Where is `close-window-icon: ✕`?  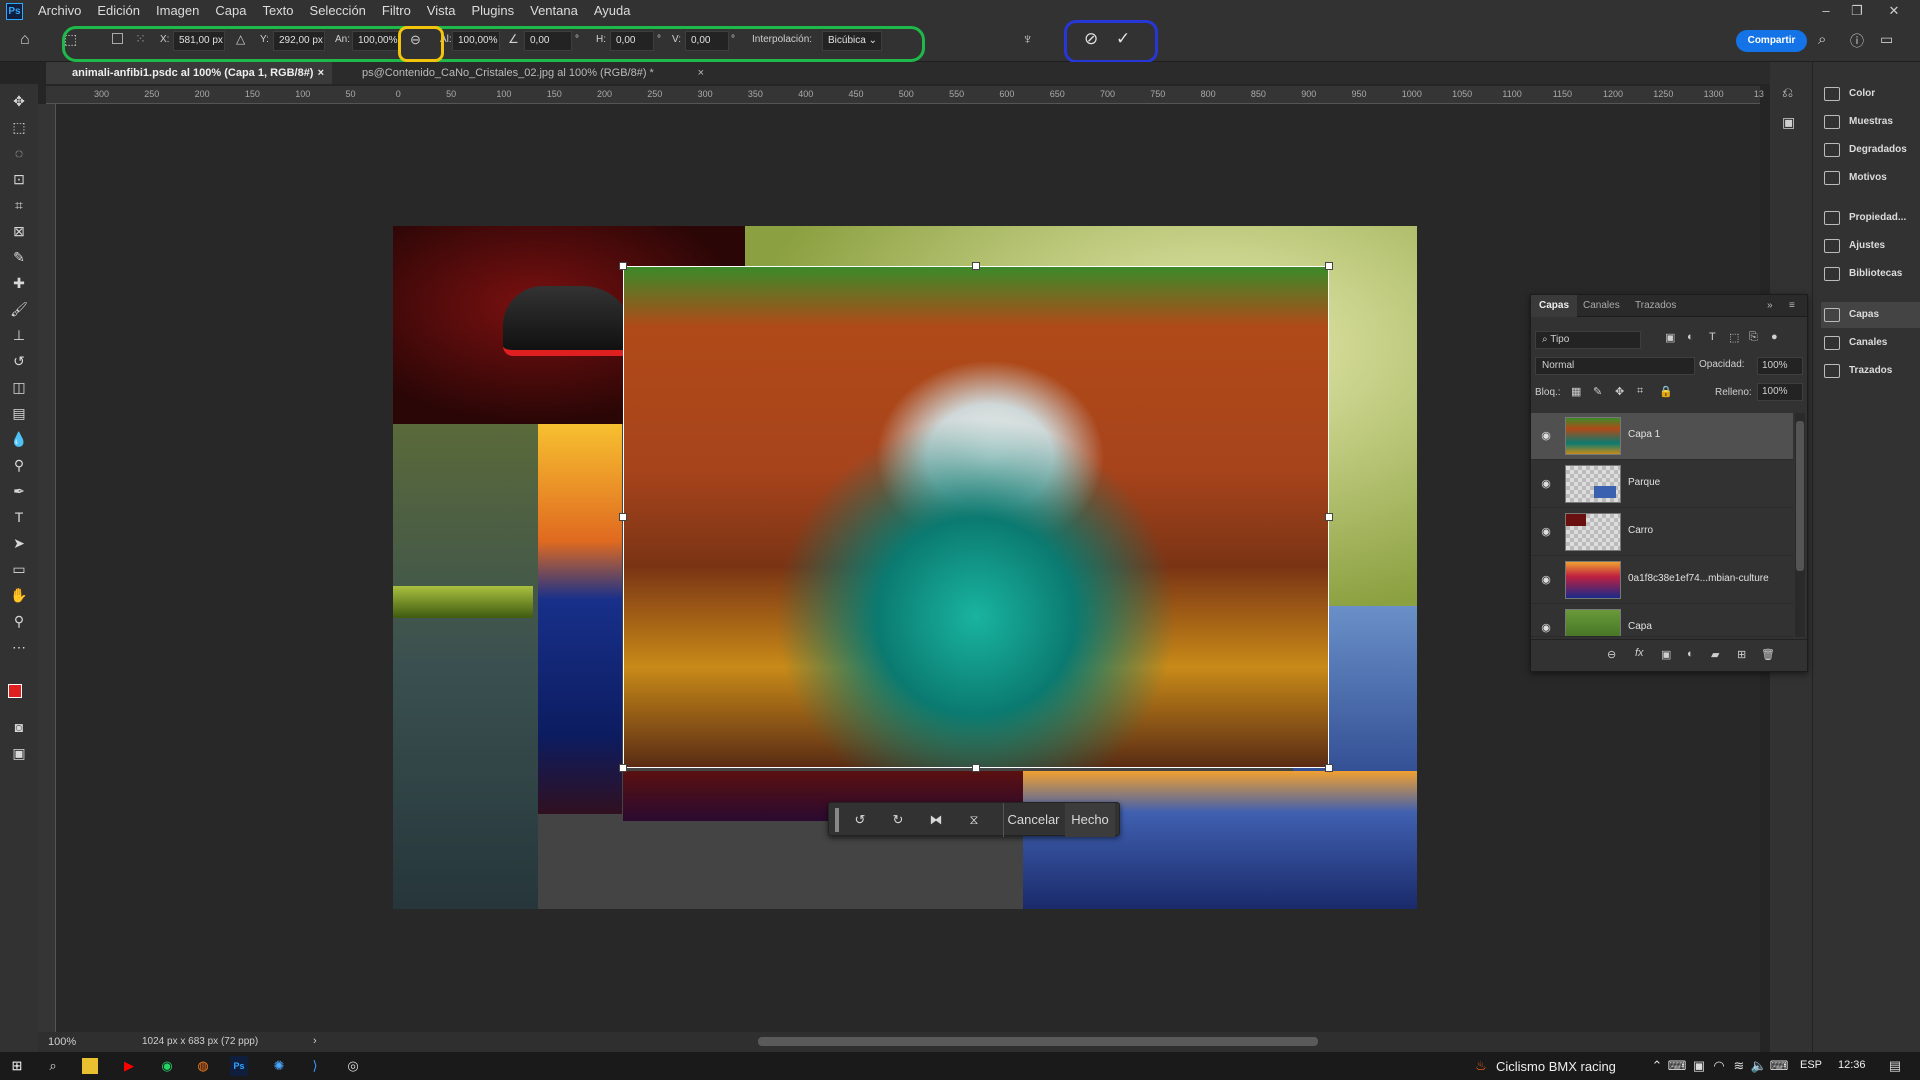
close-window-icon: ✕ is located at coordinates (1894, 11).